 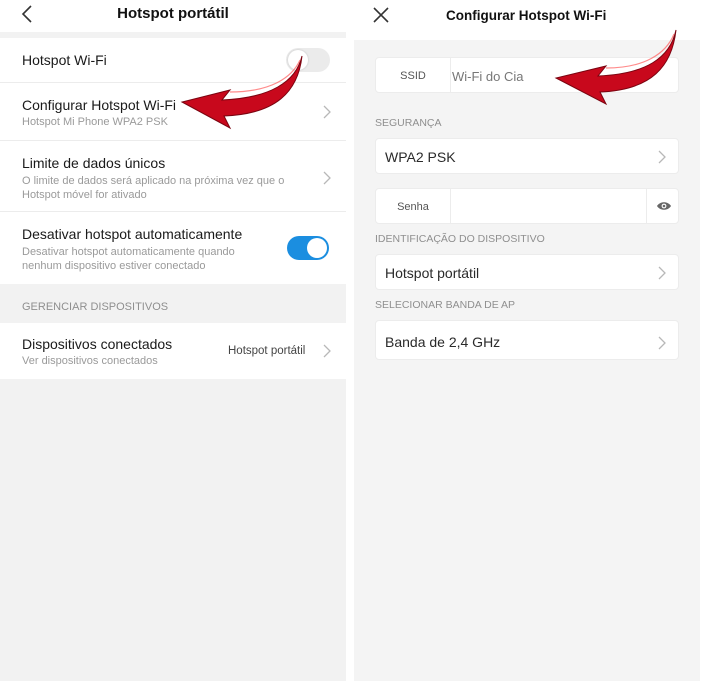 I want to click on page-title: Configurar Hotspot Wi-Fi, so click(x=526, y=15).